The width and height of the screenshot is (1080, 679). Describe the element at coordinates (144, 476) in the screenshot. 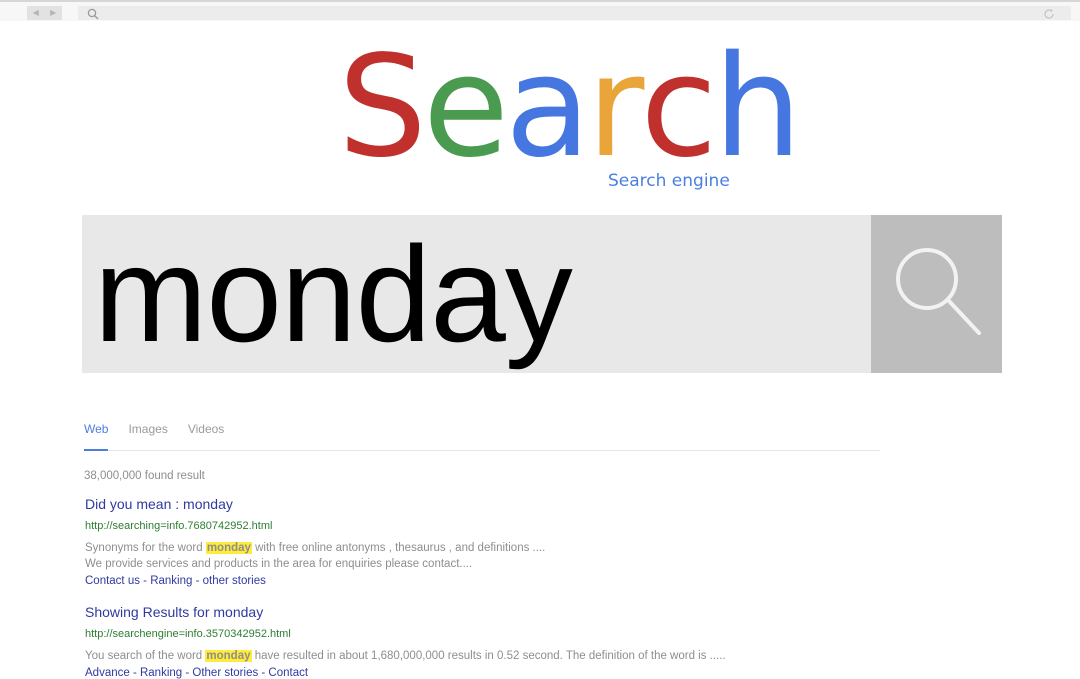

I see `results-count: 38,000,000 found result` at that location.